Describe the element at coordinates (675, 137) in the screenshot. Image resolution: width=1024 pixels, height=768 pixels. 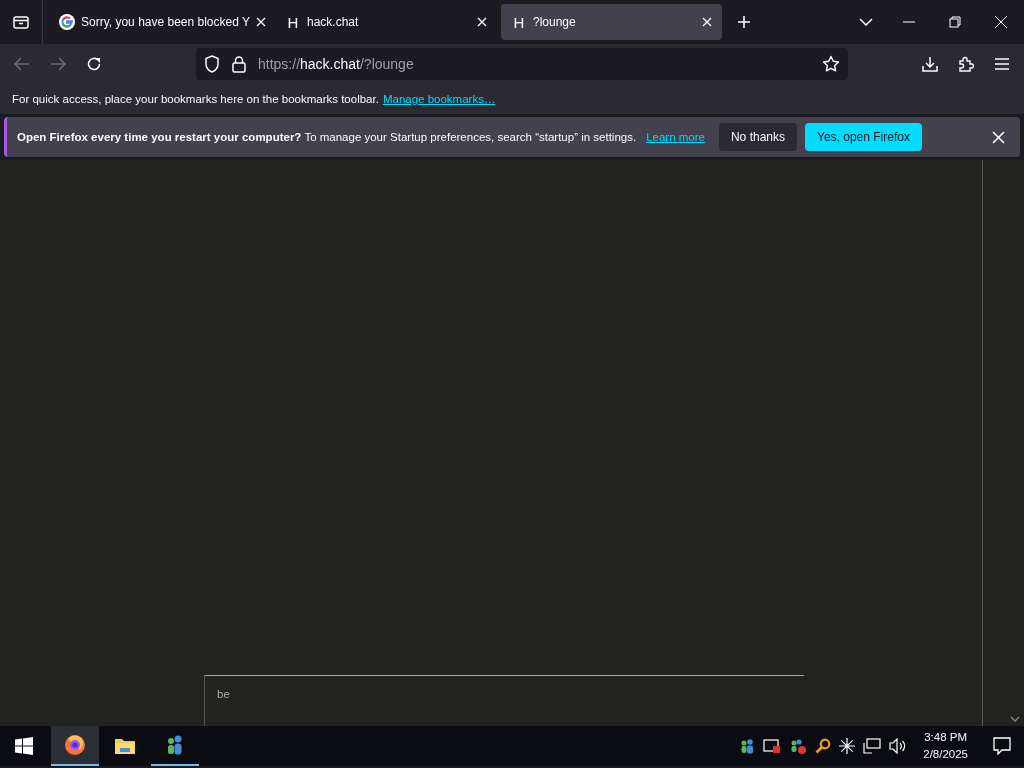
I see `learn-more-link: Learn more` at that location.